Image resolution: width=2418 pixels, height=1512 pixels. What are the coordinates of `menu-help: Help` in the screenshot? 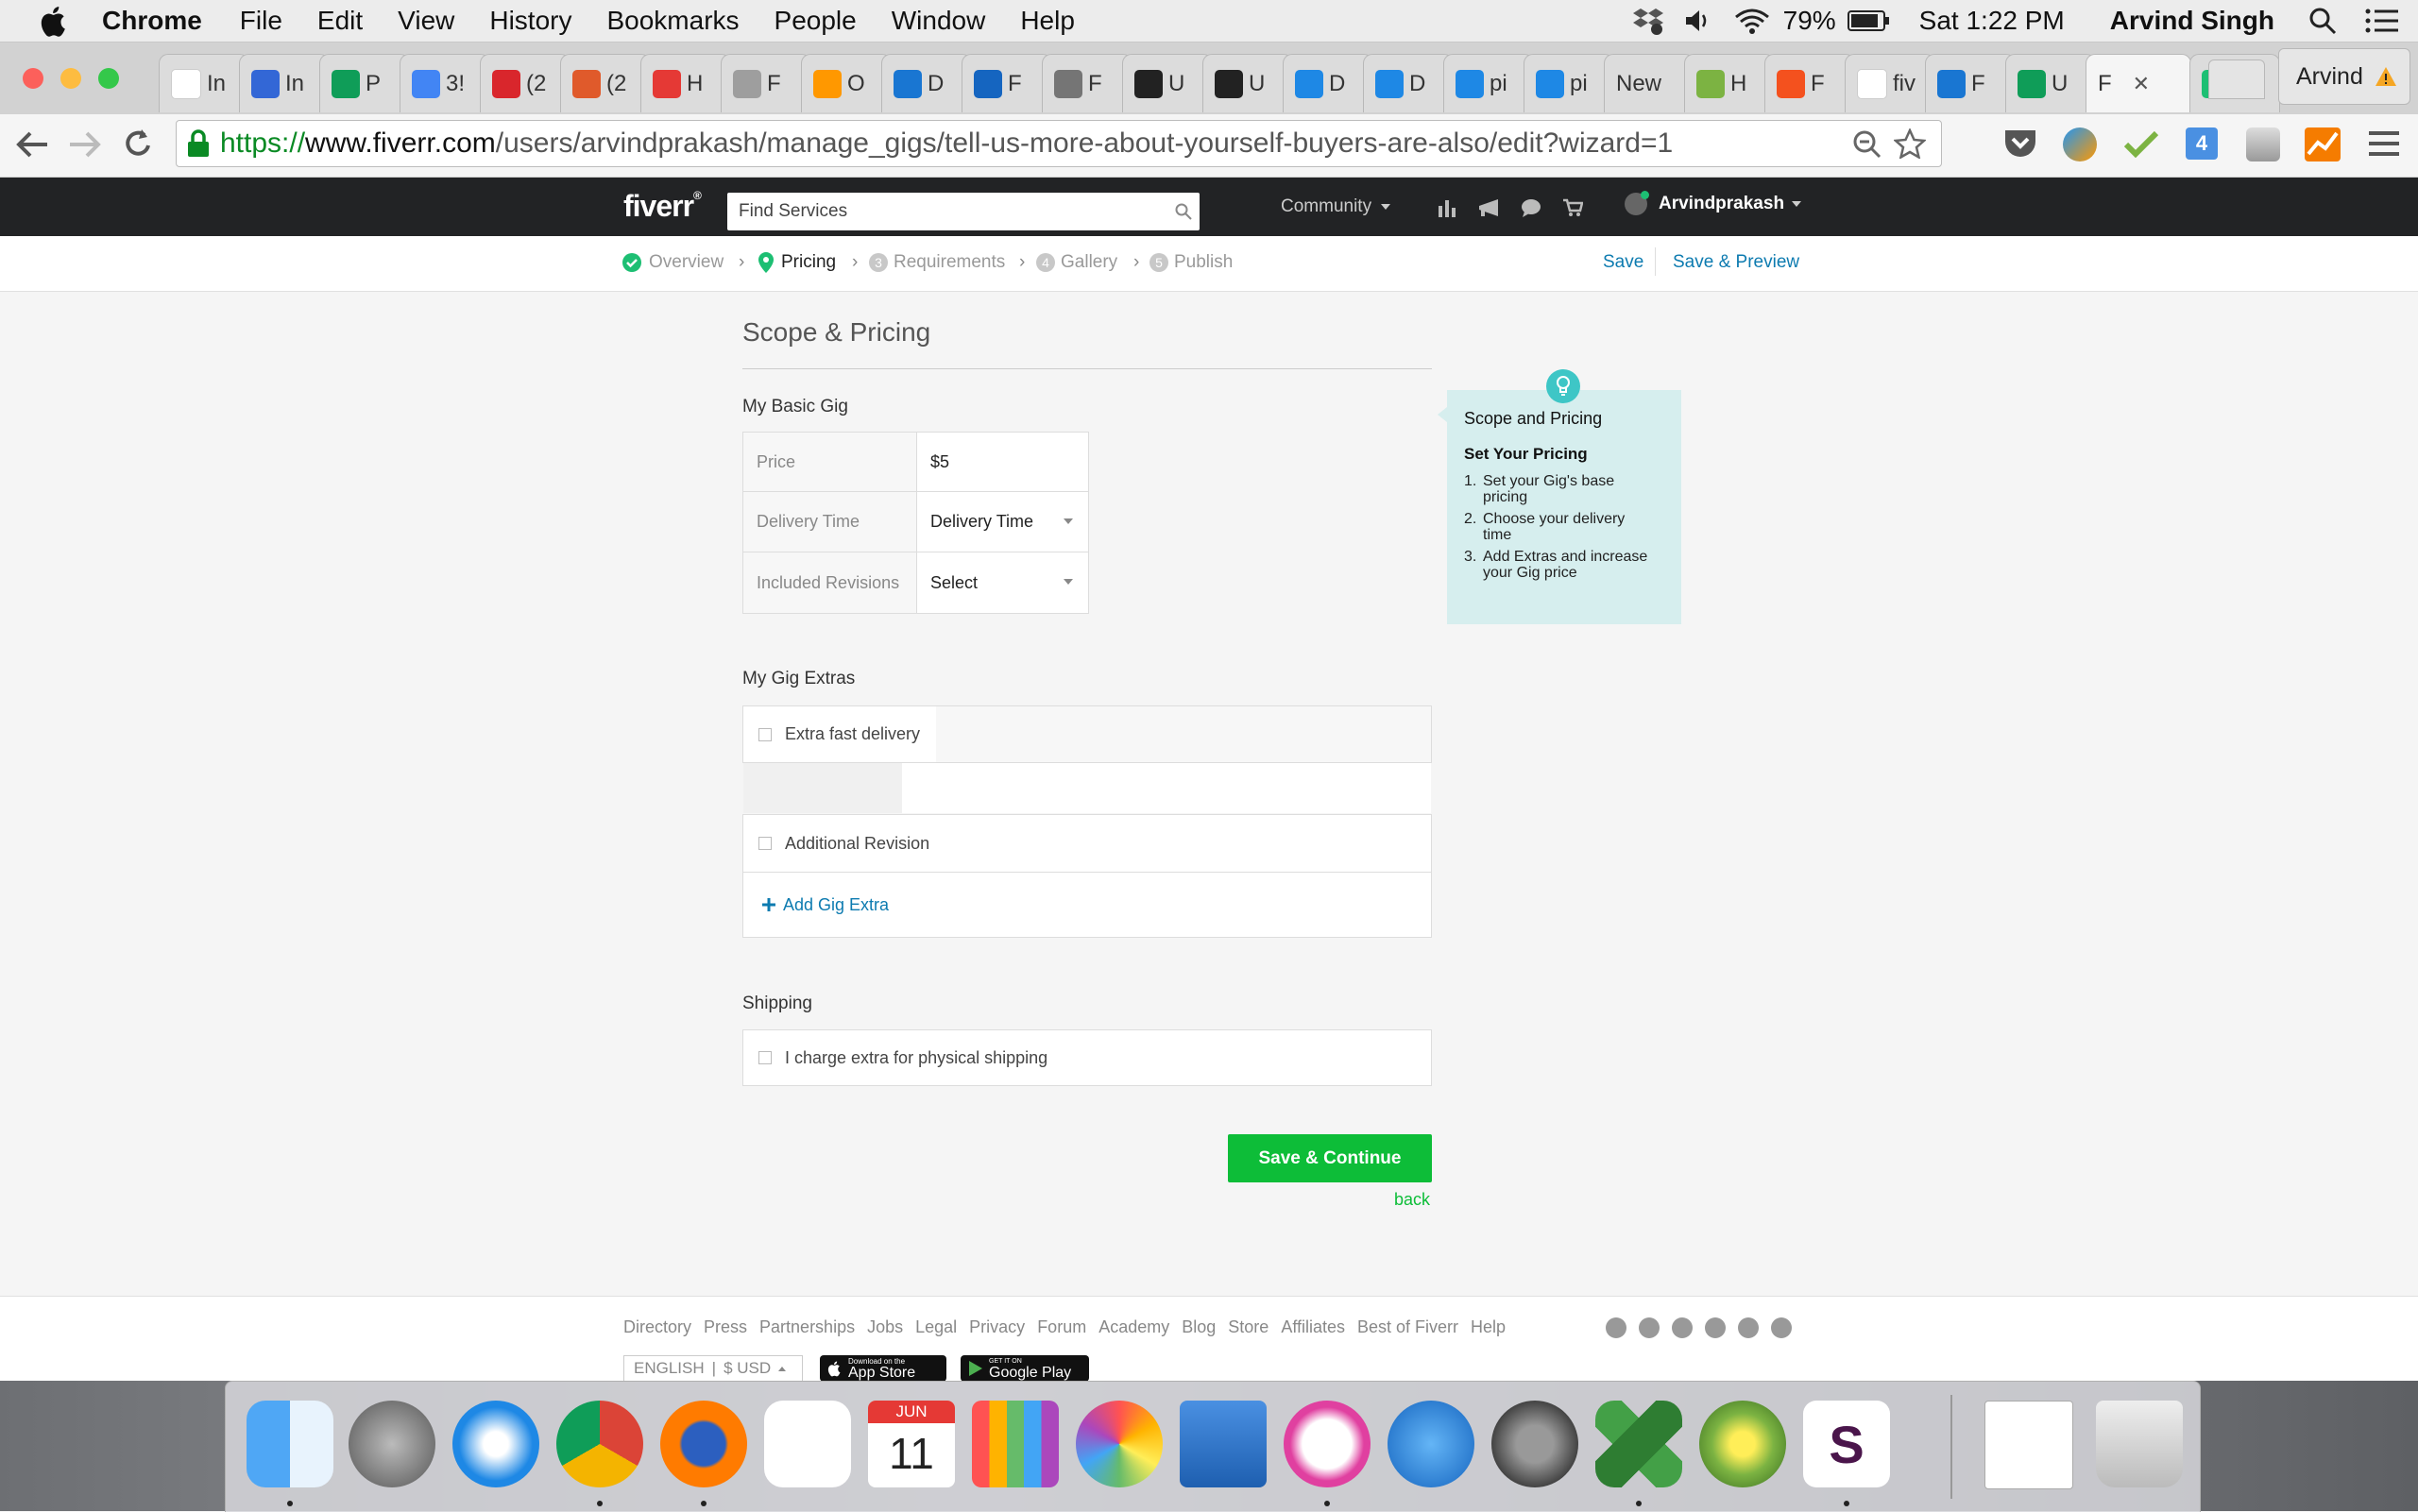 It's located at (1047, 21).